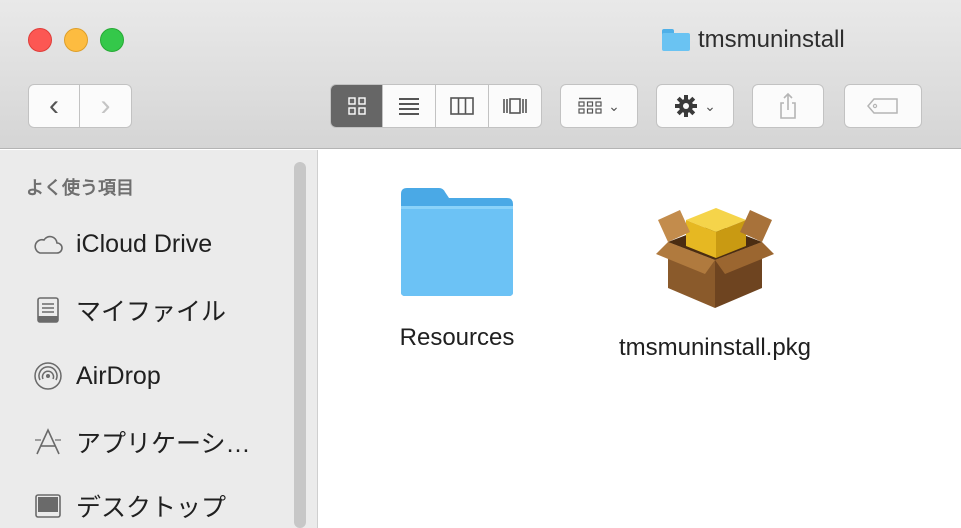 The height and width of the screenshot is (528, 961). I want to click on back-button: ‹, so click(54, 106).